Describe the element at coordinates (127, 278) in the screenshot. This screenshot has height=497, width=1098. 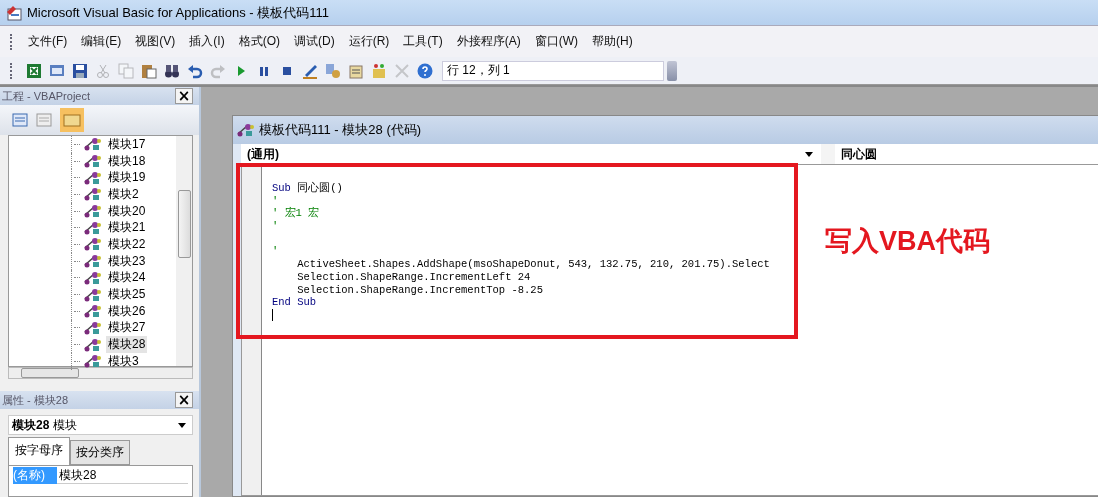
I see `tree-item: 模块24` at that location.